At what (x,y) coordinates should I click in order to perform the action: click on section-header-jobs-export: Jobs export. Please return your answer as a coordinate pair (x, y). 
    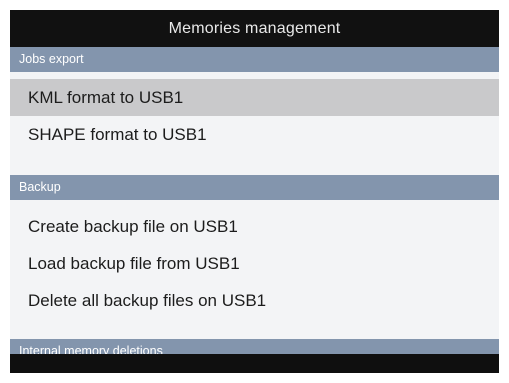
    Looking at the image, I should click on (254, 59).